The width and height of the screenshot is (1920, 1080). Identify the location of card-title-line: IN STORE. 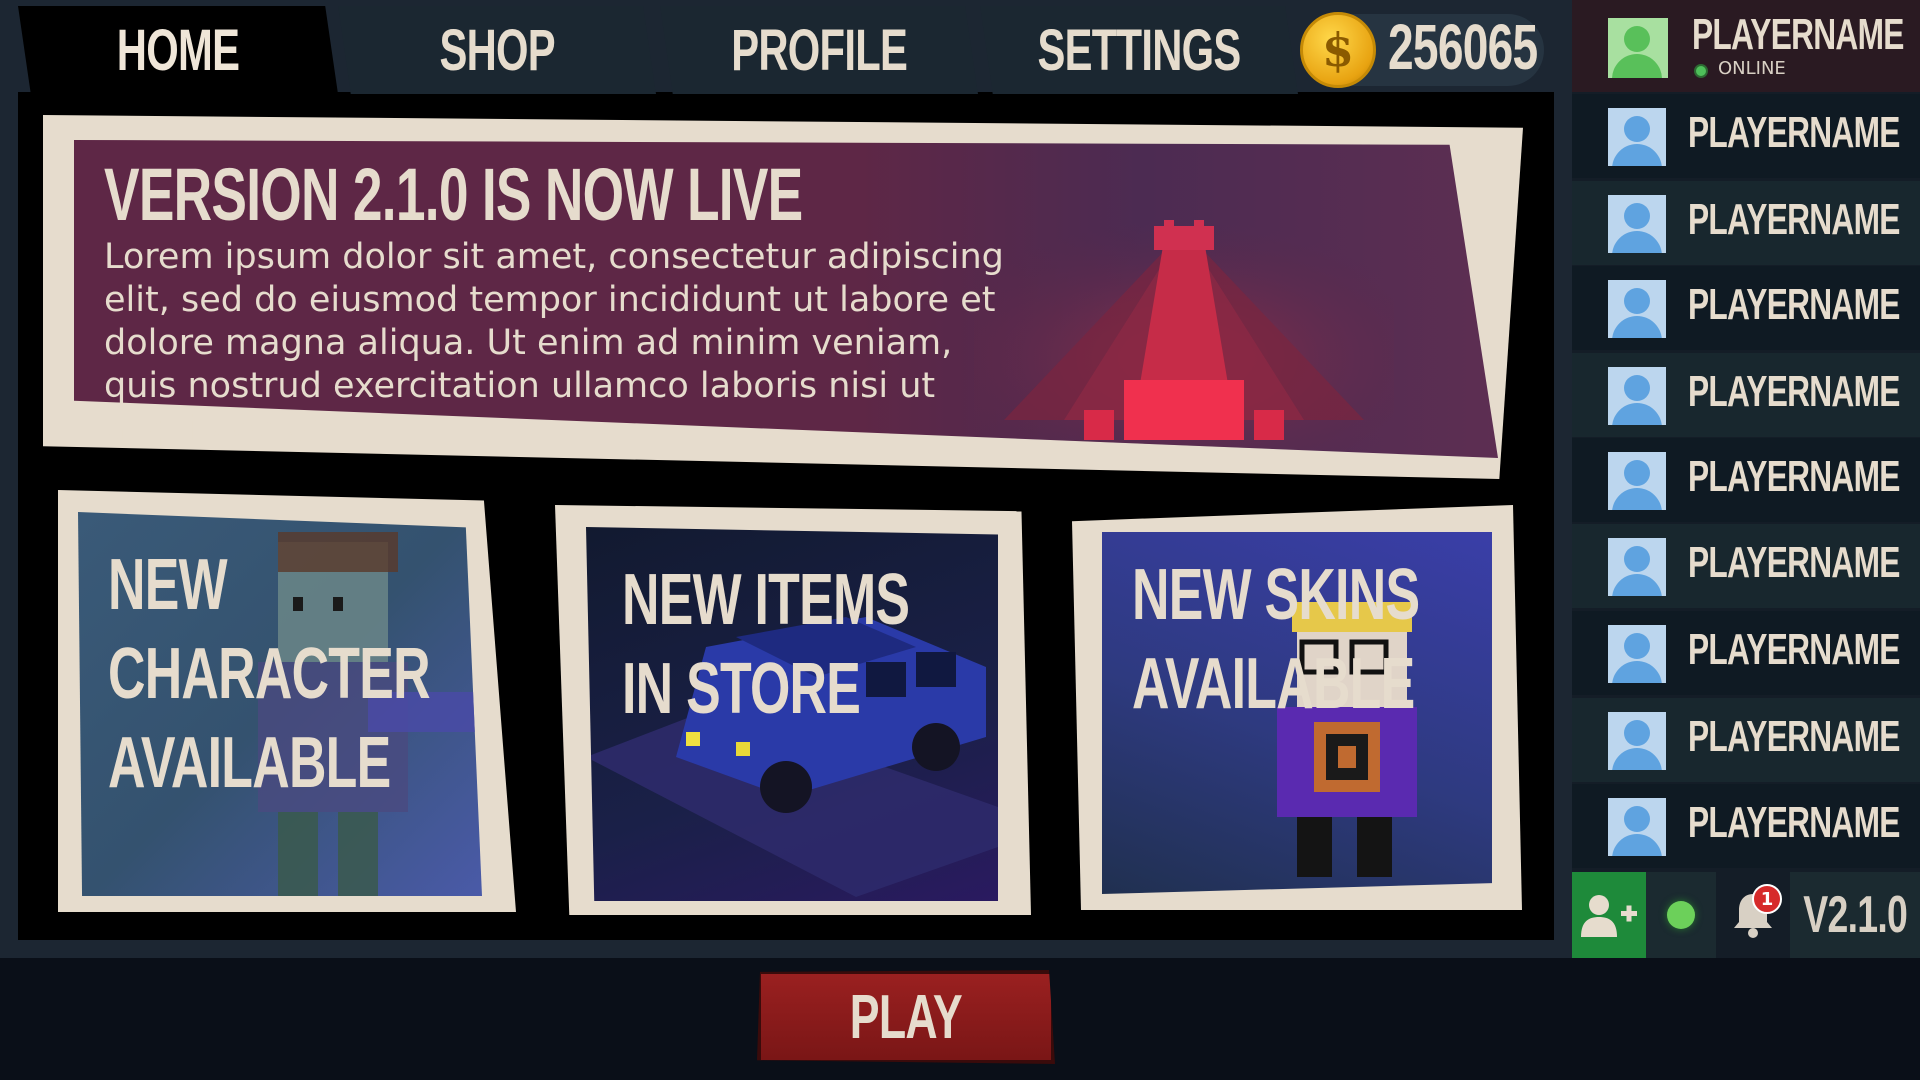
(741, 689).